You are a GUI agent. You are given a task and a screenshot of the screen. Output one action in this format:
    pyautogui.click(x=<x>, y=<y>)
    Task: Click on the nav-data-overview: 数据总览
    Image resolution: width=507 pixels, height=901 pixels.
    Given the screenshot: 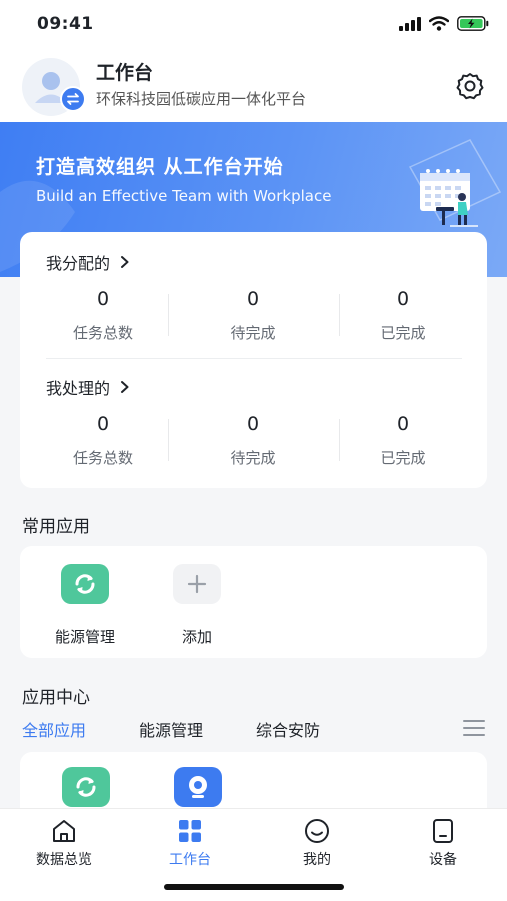 What is the action you would take?
    pyautogui.click(x=64, y=843)
    